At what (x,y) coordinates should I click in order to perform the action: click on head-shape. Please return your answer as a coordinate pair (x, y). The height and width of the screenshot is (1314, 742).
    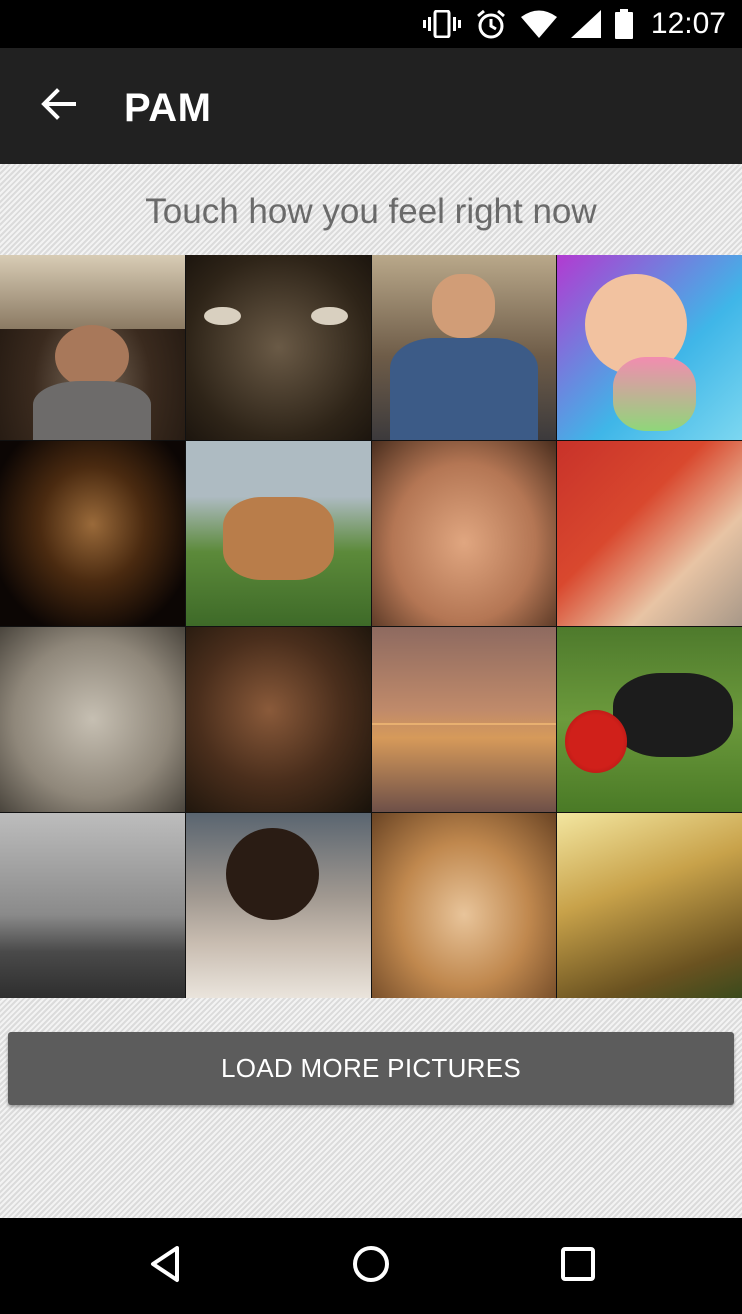
    Looking at the image, I should click on (272, 874).